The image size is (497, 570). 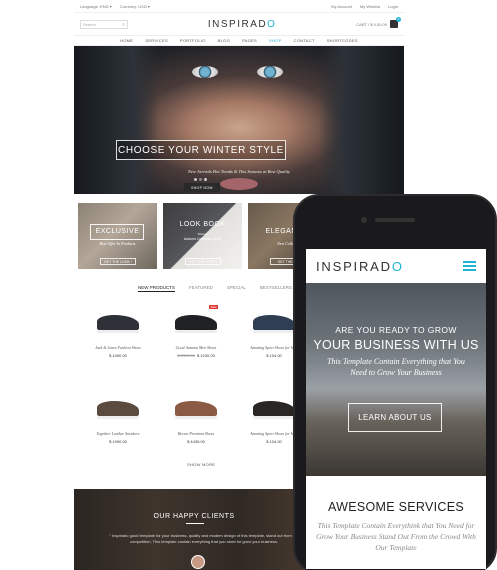 I want to click on product-price: $ 4435.00, so click(x=196, y=441).